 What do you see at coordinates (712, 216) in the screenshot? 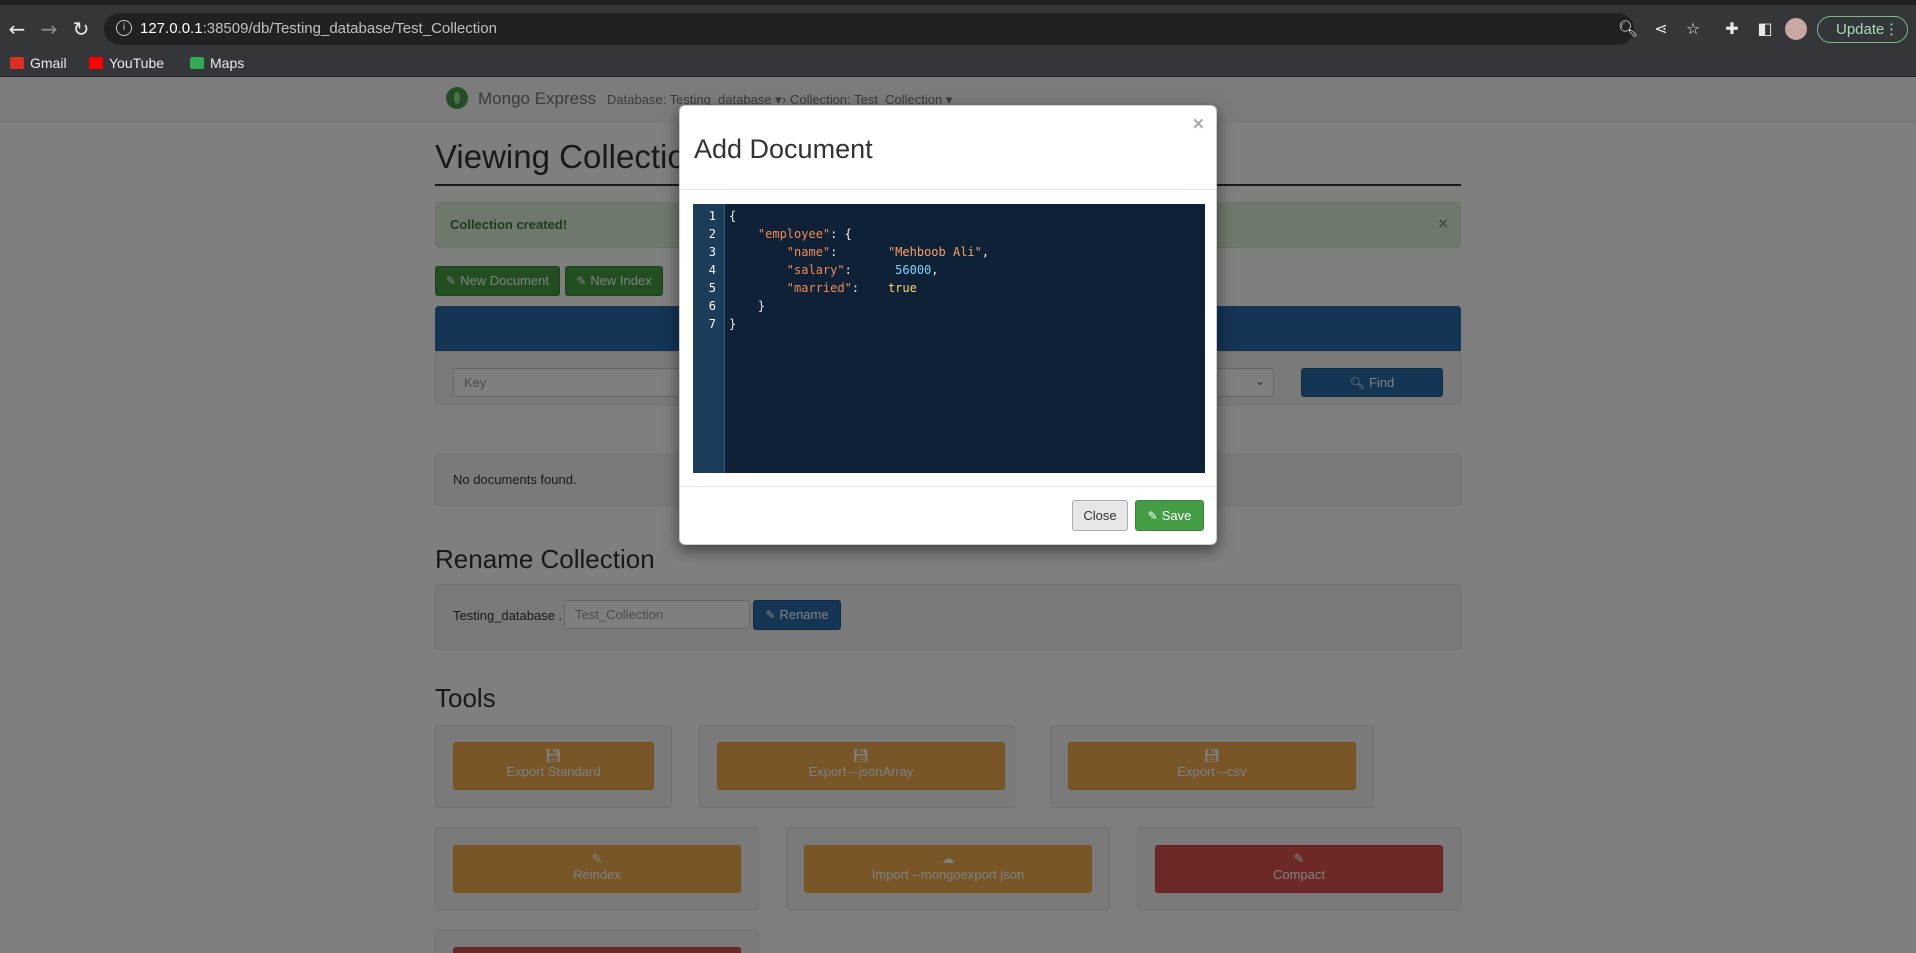
I see `line-number: 1` at bounding box center [712, 216].